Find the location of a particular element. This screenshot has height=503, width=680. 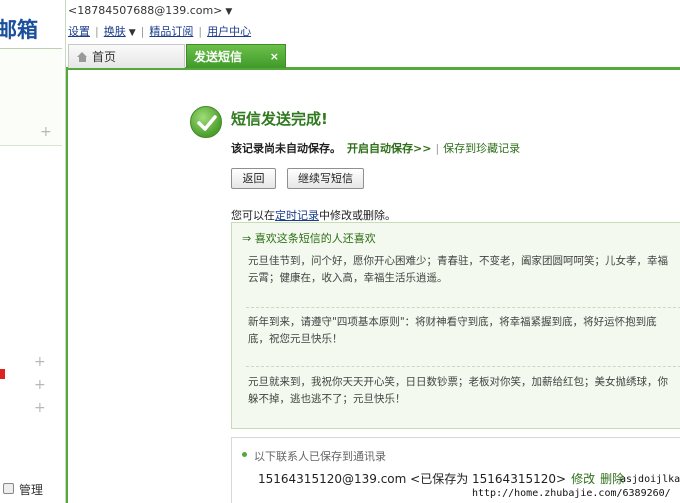

top-links: 设置 | 换肤 ▼ | 精品订阅 | 用户中心 is located at coordinates (159, 31).